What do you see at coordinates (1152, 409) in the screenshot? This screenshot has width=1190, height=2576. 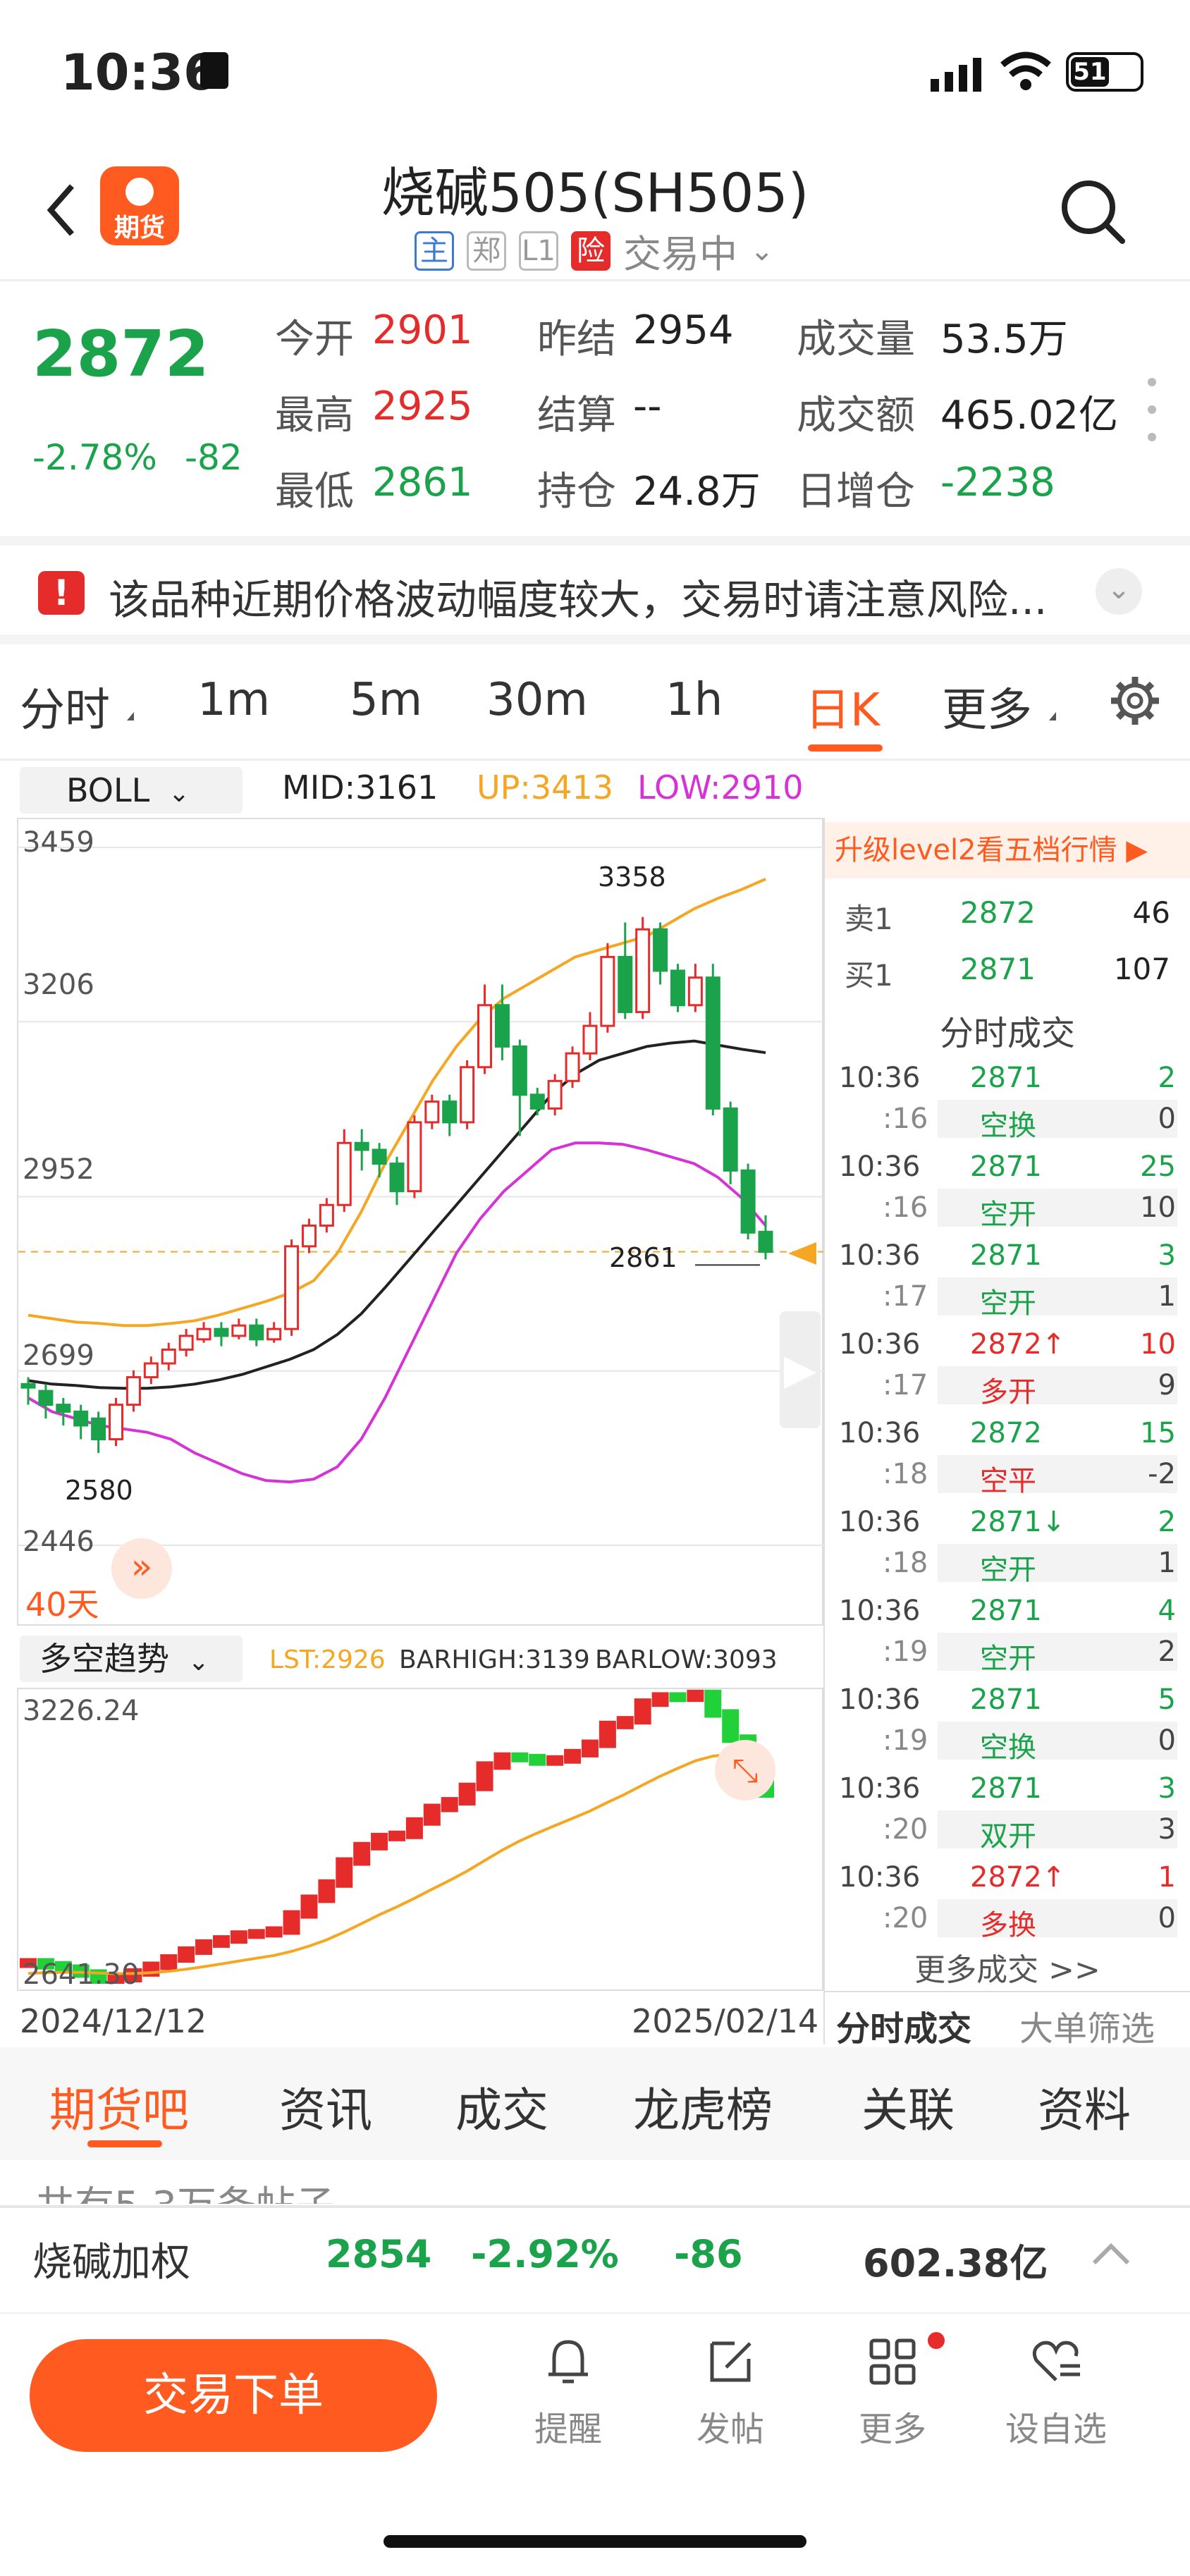 I see `more-dots-icon` at bounding box center [1152, 409].